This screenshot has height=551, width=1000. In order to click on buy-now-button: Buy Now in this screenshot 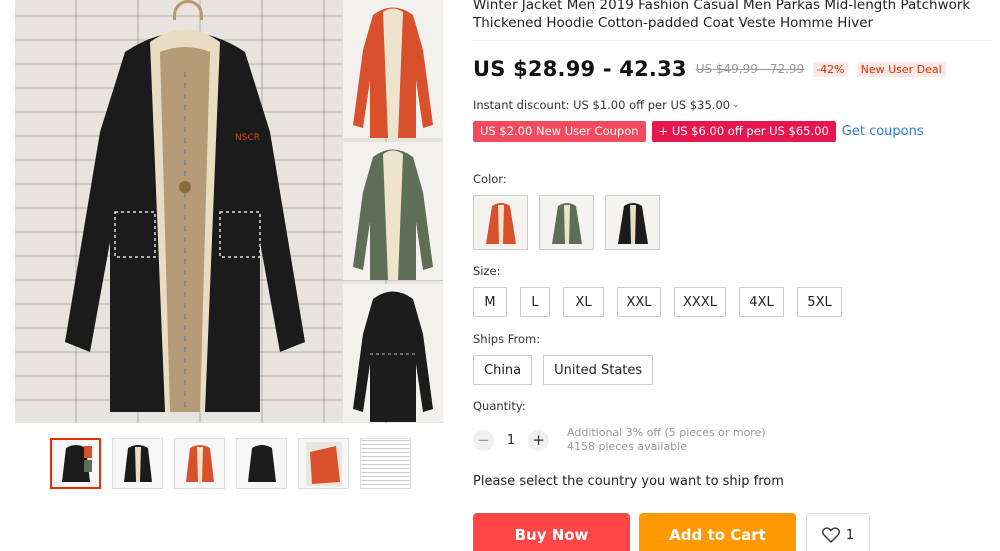, I will do `click(551, 532)`.